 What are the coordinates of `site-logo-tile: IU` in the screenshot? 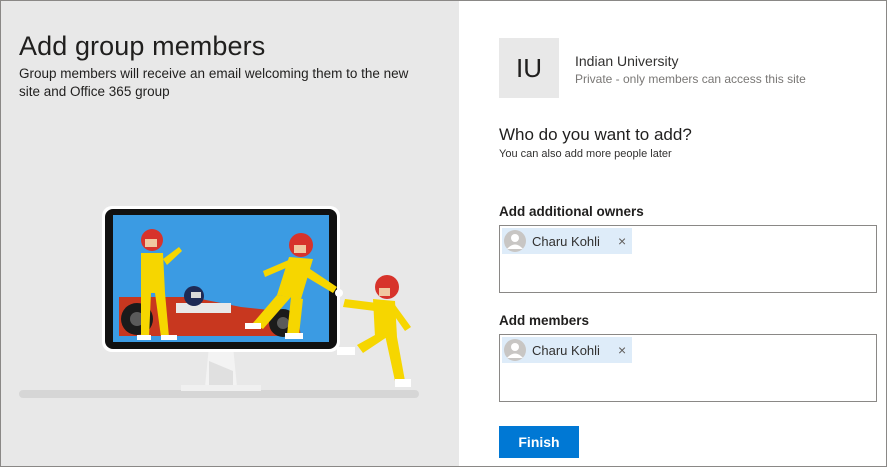 It's located at (529, 68).